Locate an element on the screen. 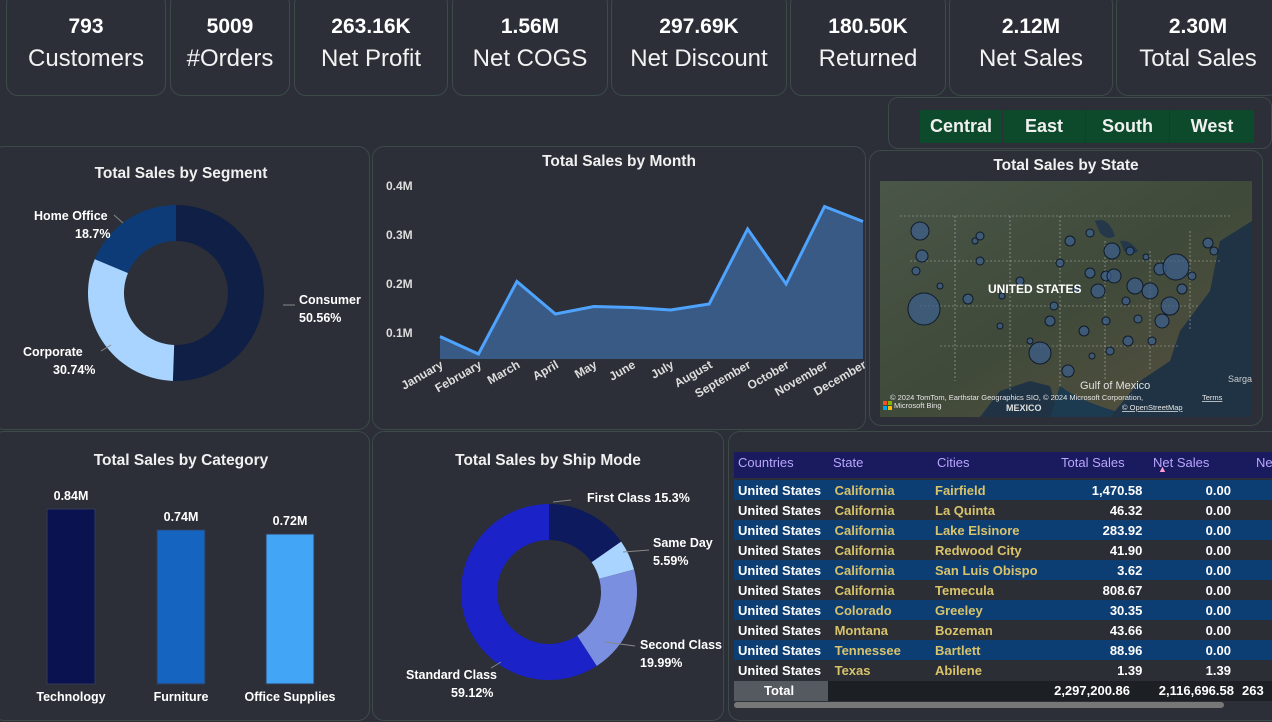 The width and height of the screenshot is (1272, 722). region-button-central: Central is located at coordinates (961, 126).